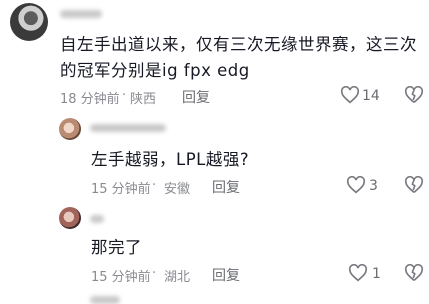 This screenshot has width=429, height=304. I want to click on comment-text-line2: 的冠军分别是ig fpx edg, so click(155, 70).